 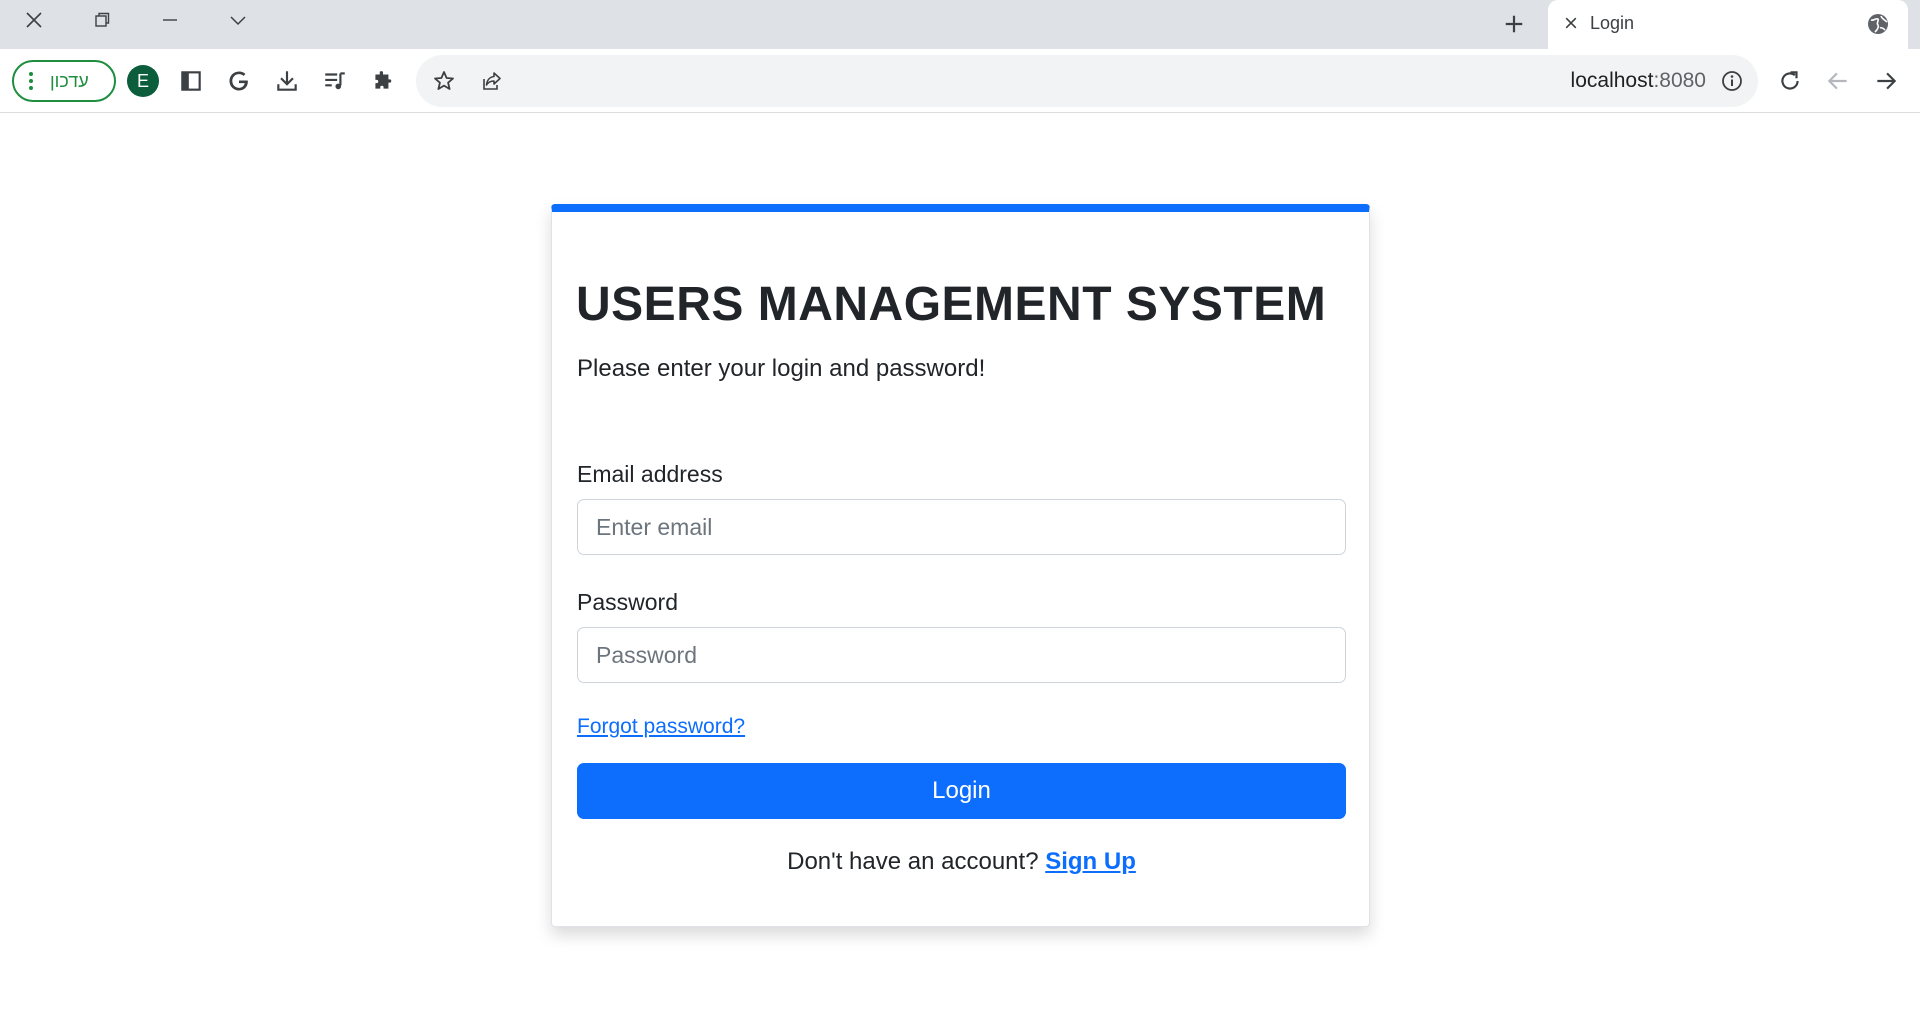 I want to click on reload-icon, so click(x=1790, y=80).